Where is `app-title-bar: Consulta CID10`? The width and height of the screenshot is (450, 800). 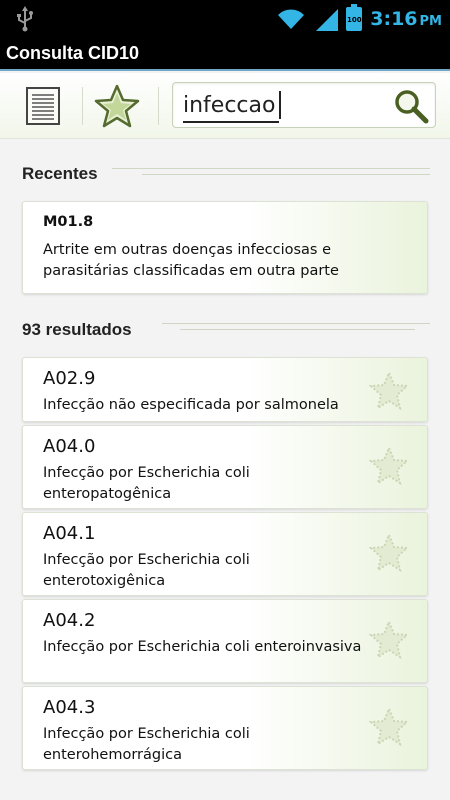 app-title-bar: Consulta CID10 is located at coordinates (225, 54).